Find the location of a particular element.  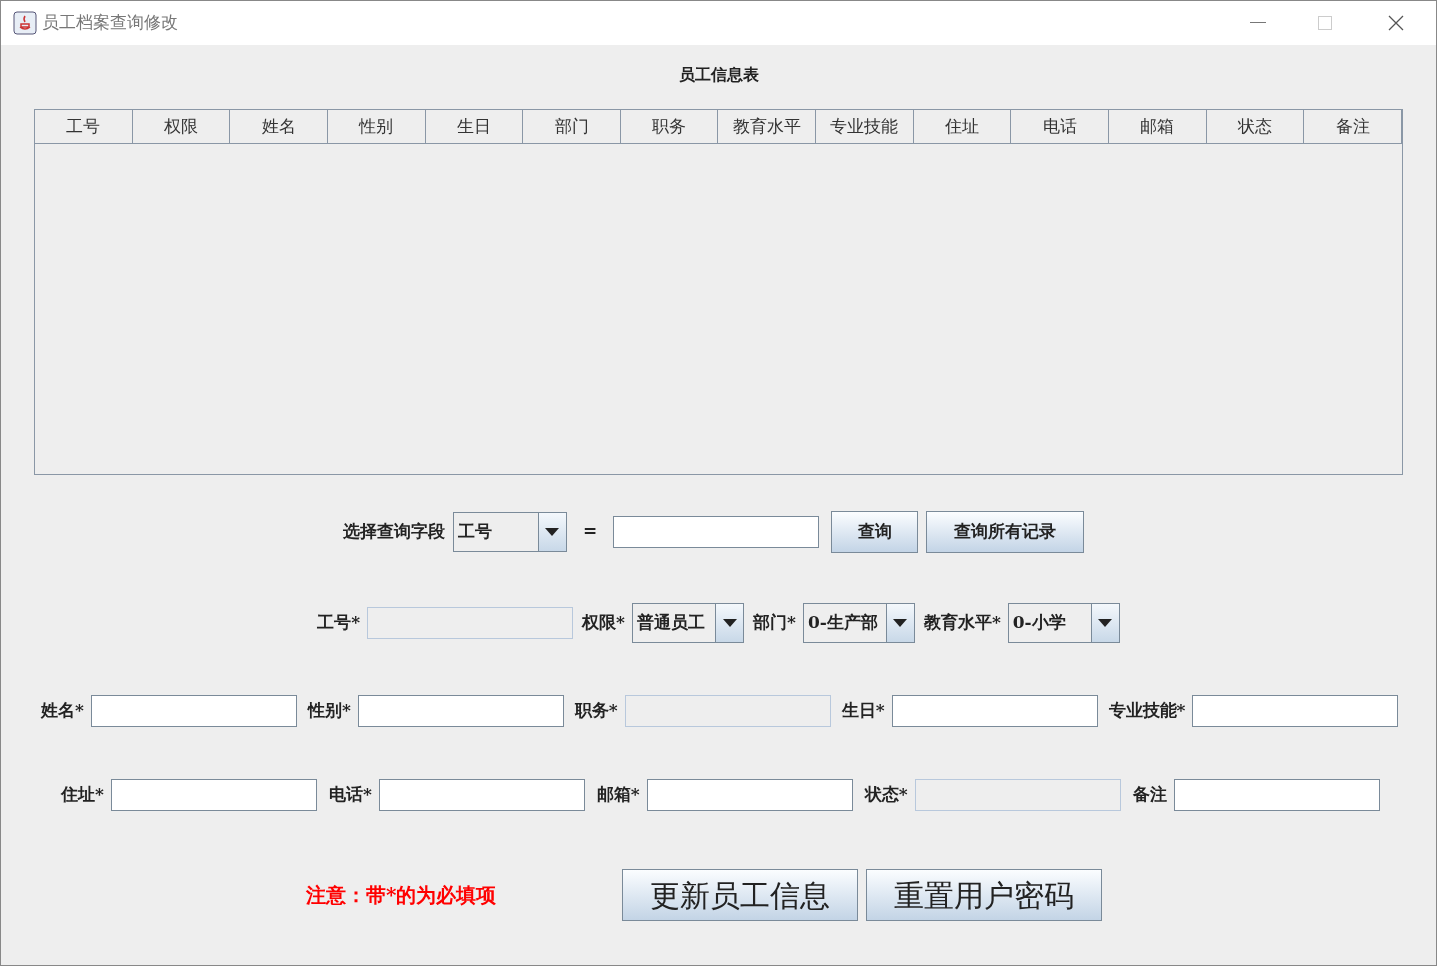

query-field-label: 选择查询字段 is located at coordinates (393, 532).